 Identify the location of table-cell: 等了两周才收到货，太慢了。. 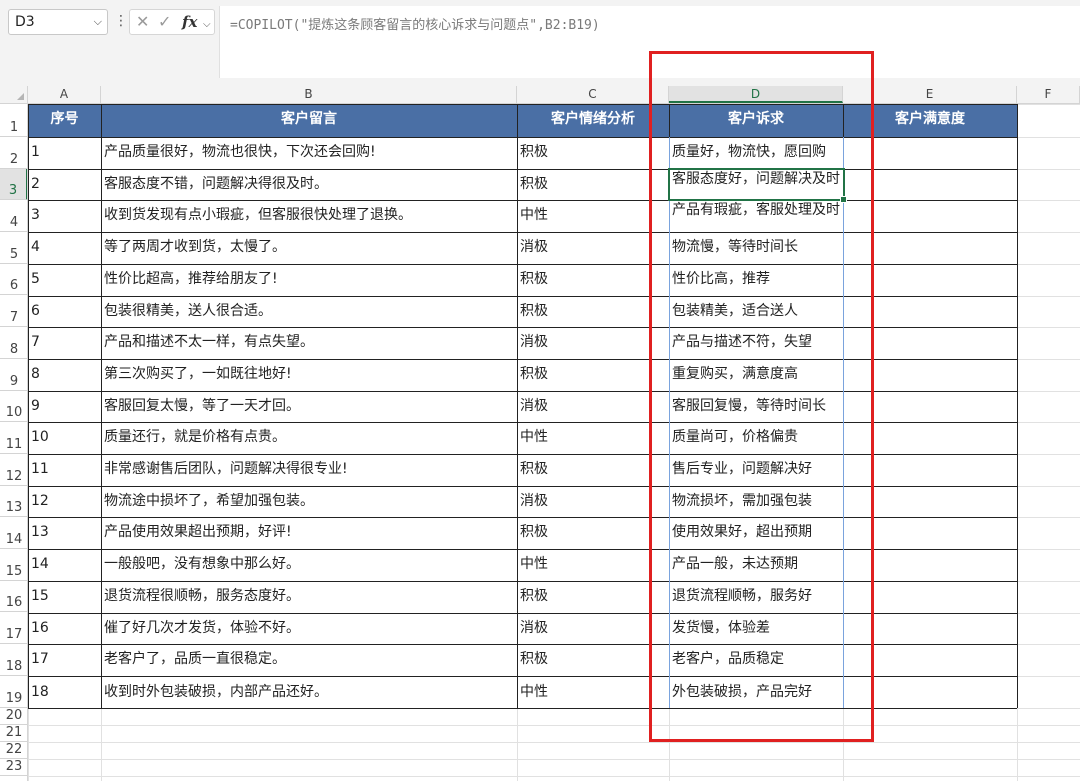
(309, 248).